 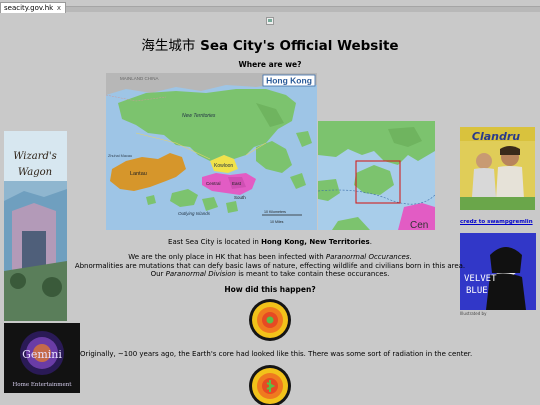 I want to click on infection-suffix: ., so click(x=410, y=257).